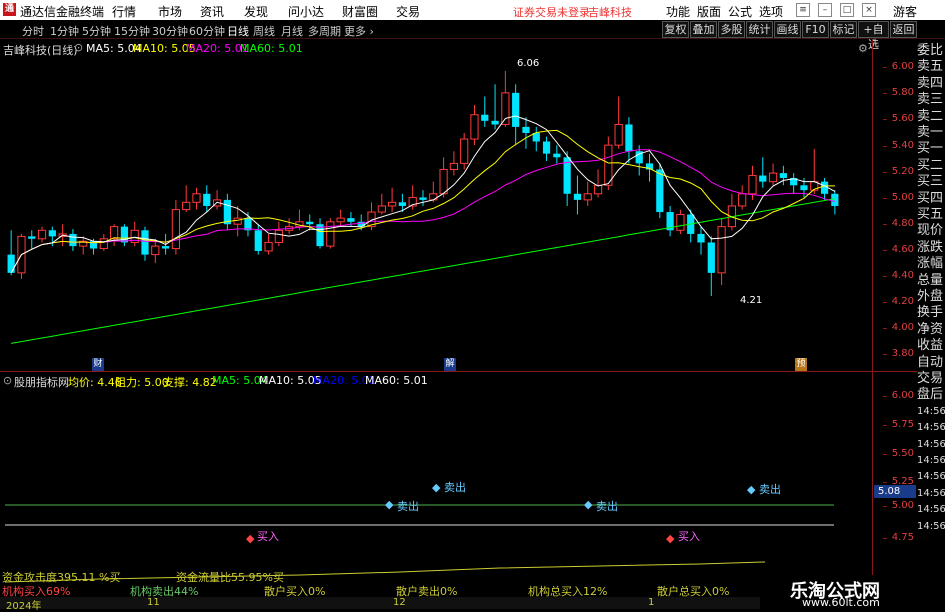 The image size is (945, 612). Describe the element at coordinates (33, 31) in the screenshot. I see `period-tick: 分时` at that location.